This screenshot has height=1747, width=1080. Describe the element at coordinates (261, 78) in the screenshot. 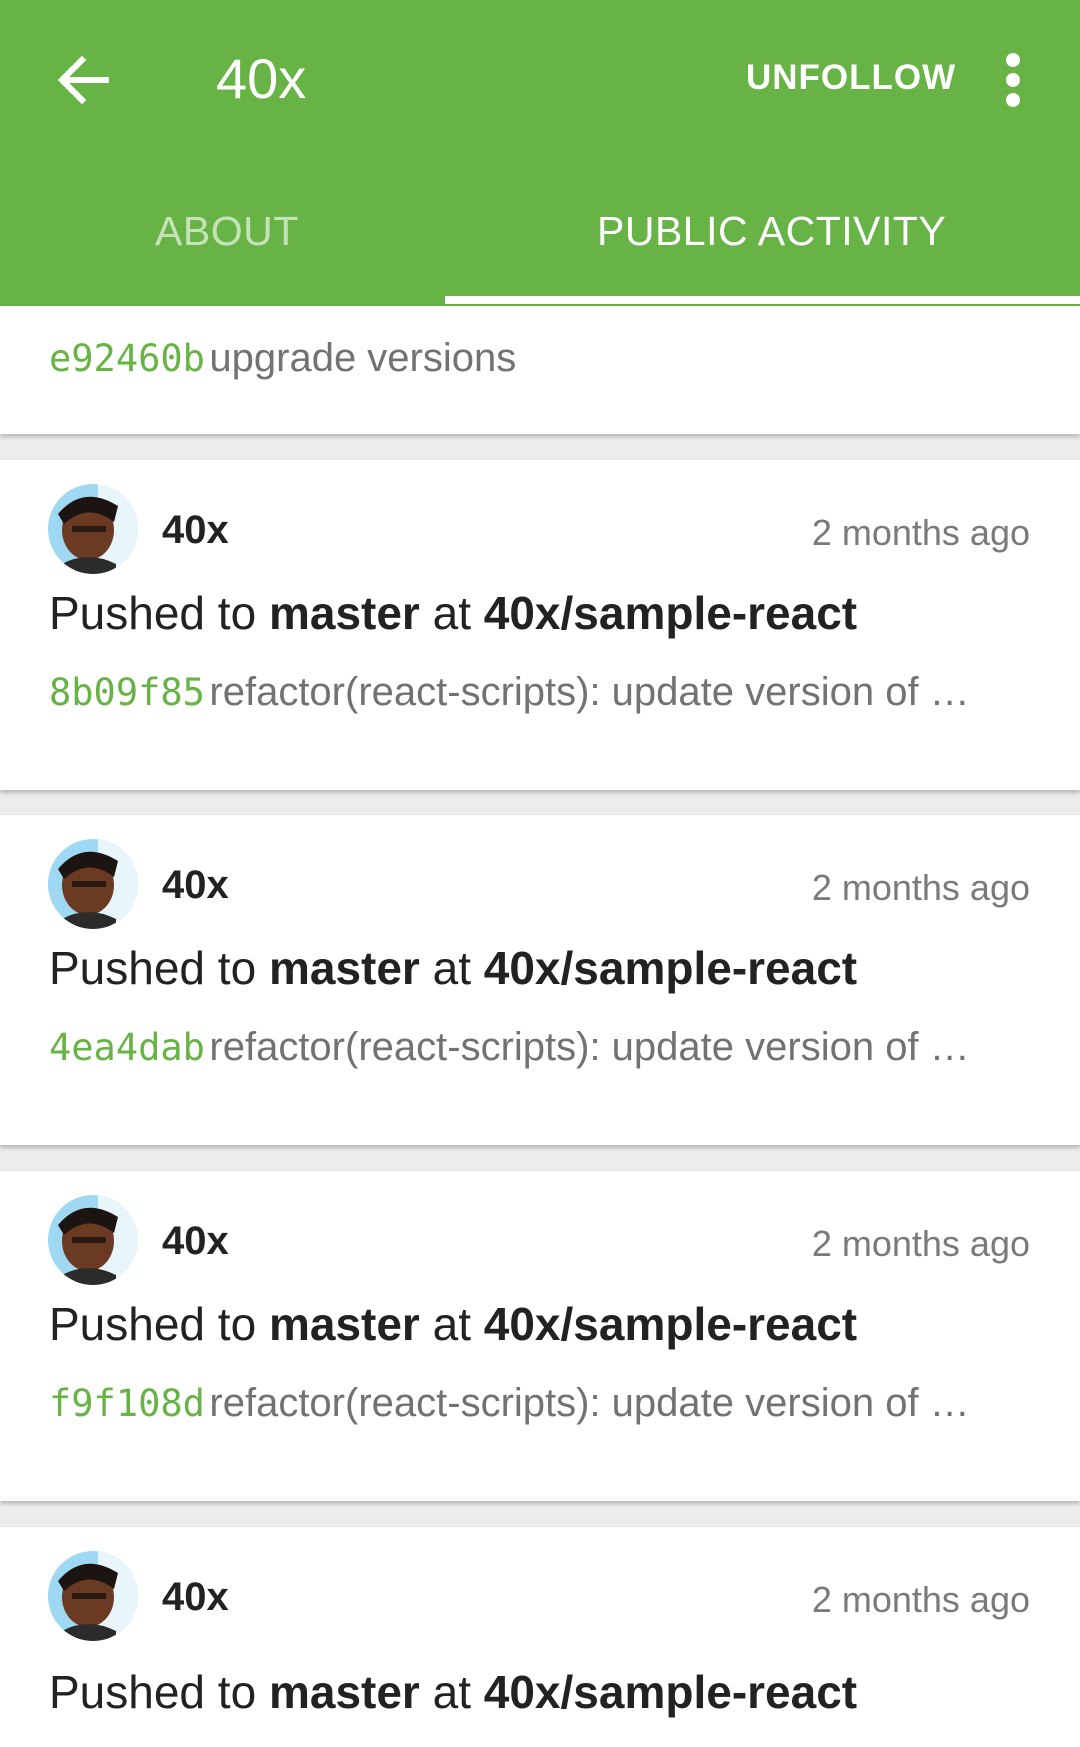

I see `page-title: 40x` at that location.